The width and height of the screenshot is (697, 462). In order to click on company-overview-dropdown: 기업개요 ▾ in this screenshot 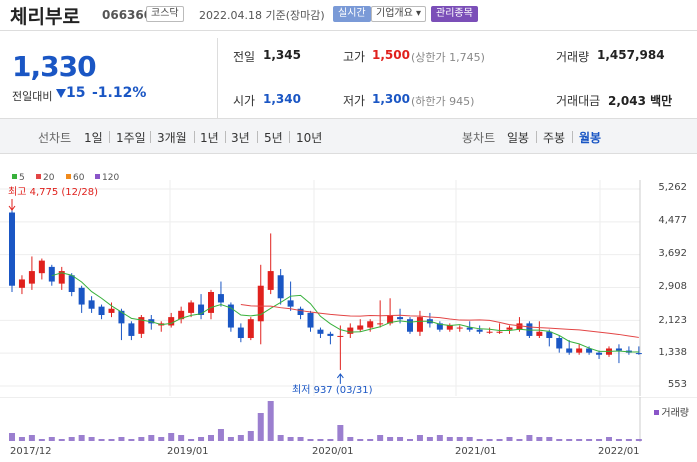, I will do `click(399, 14)`.